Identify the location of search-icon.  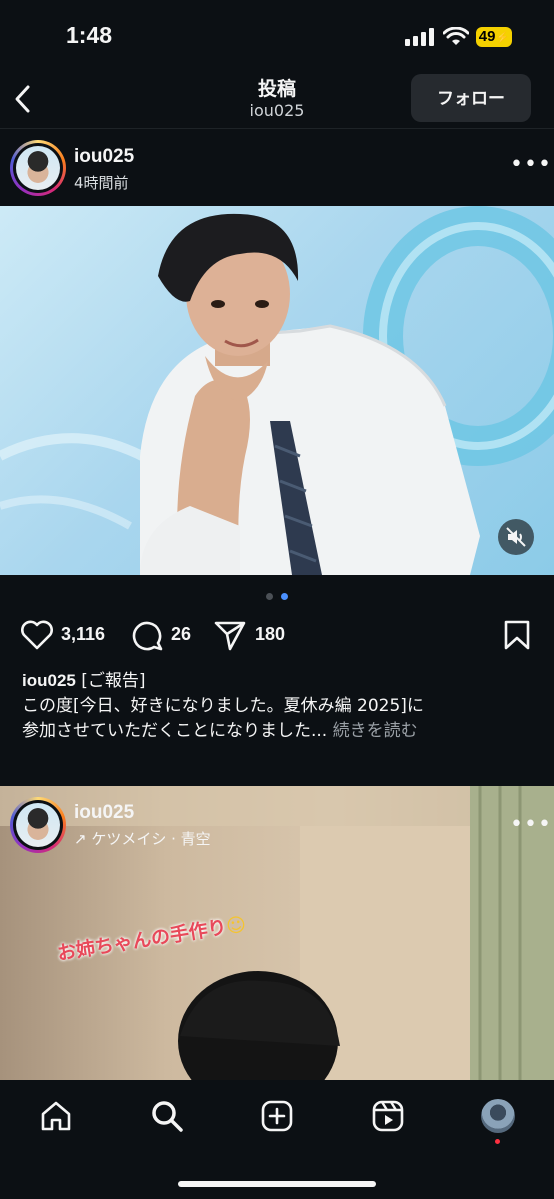
(167, 1116).